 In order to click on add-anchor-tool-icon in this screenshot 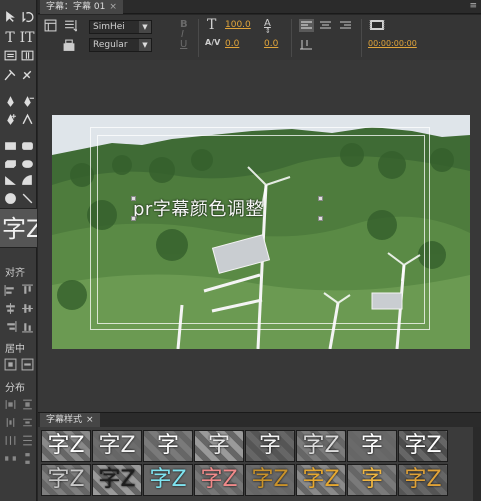, I will do `click(10, 119)`.